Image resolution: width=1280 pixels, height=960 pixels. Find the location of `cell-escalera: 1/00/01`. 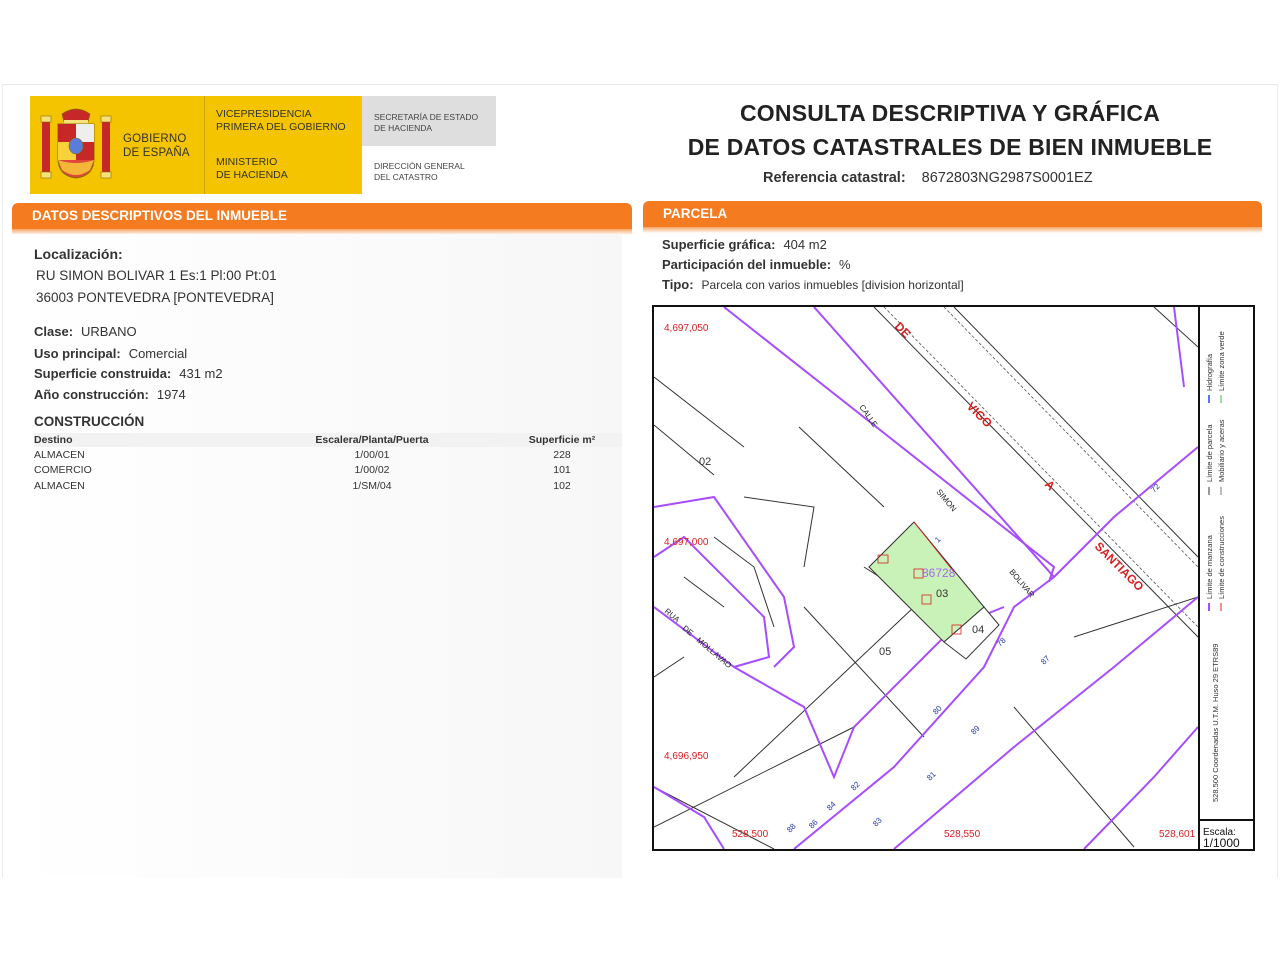

cell-escalera: 1/00/01 is located at coordinates (372, 454).